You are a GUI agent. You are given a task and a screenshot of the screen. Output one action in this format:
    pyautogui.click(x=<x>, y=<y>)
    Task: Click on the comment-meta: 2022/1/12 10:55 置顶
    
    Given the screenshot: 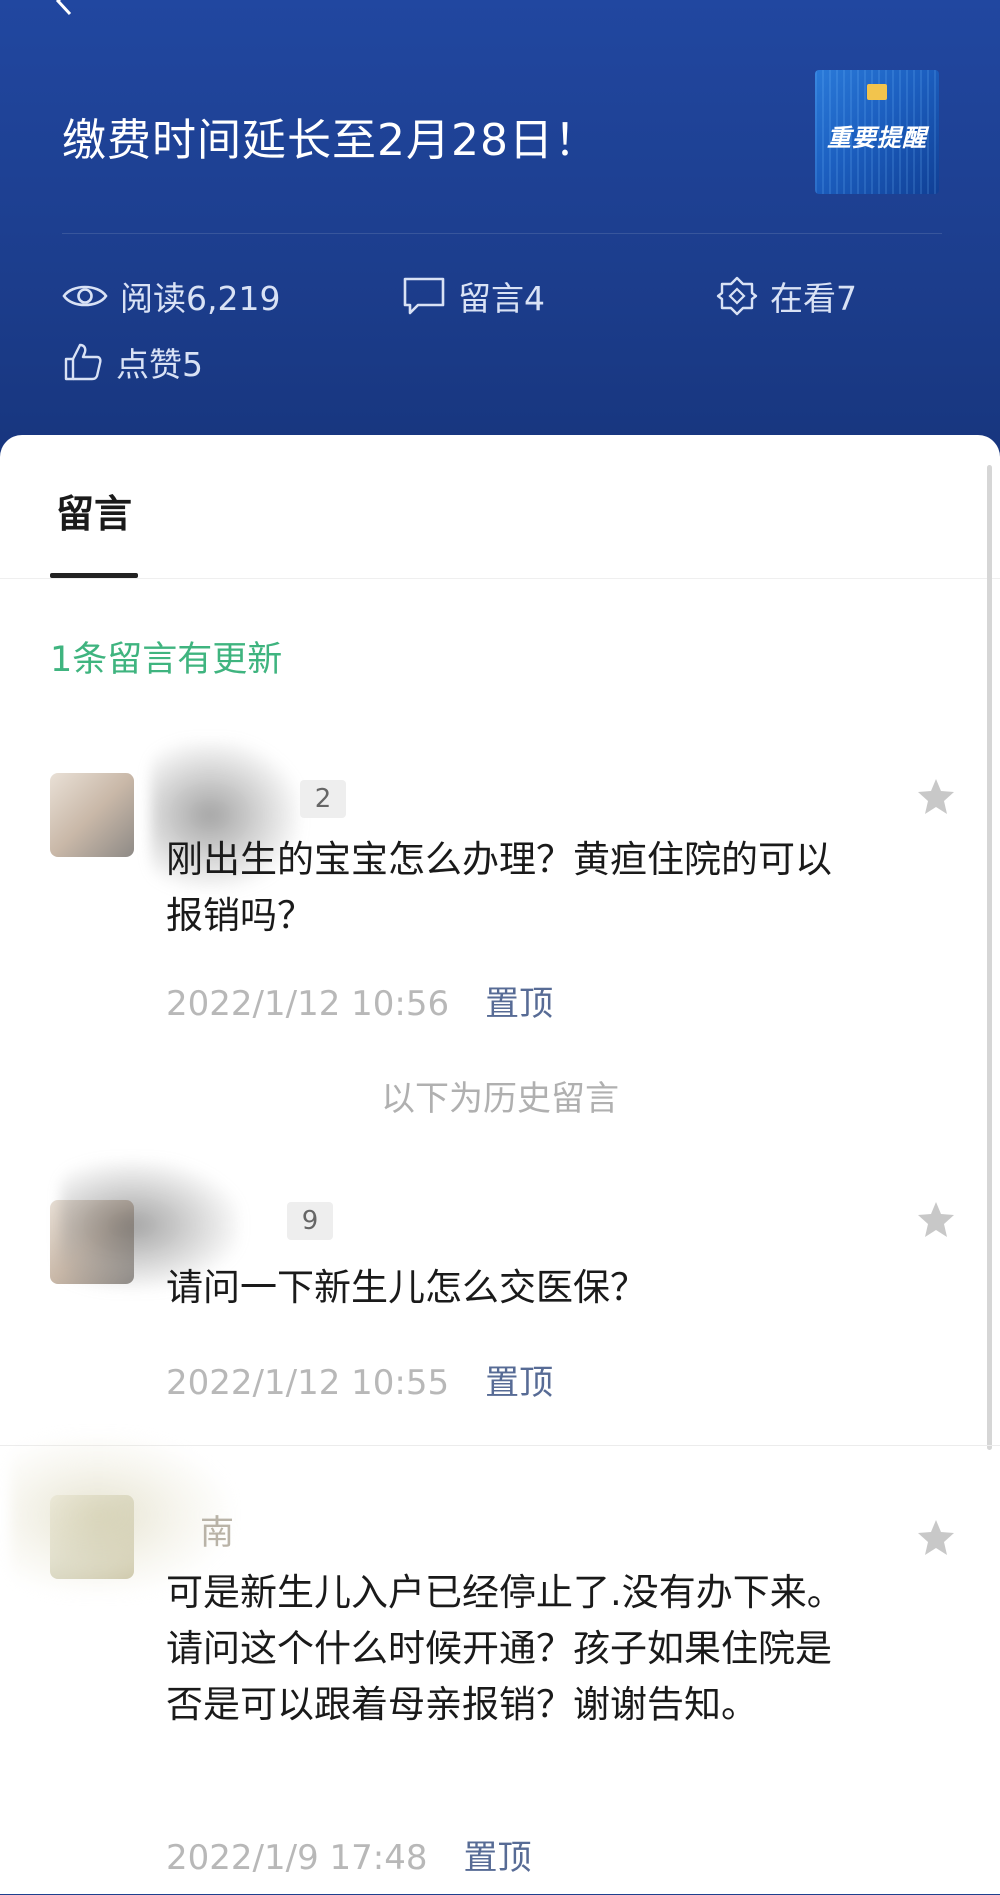 What is the action you would take?
    pyautogui.click(x=359, y=1379)
    